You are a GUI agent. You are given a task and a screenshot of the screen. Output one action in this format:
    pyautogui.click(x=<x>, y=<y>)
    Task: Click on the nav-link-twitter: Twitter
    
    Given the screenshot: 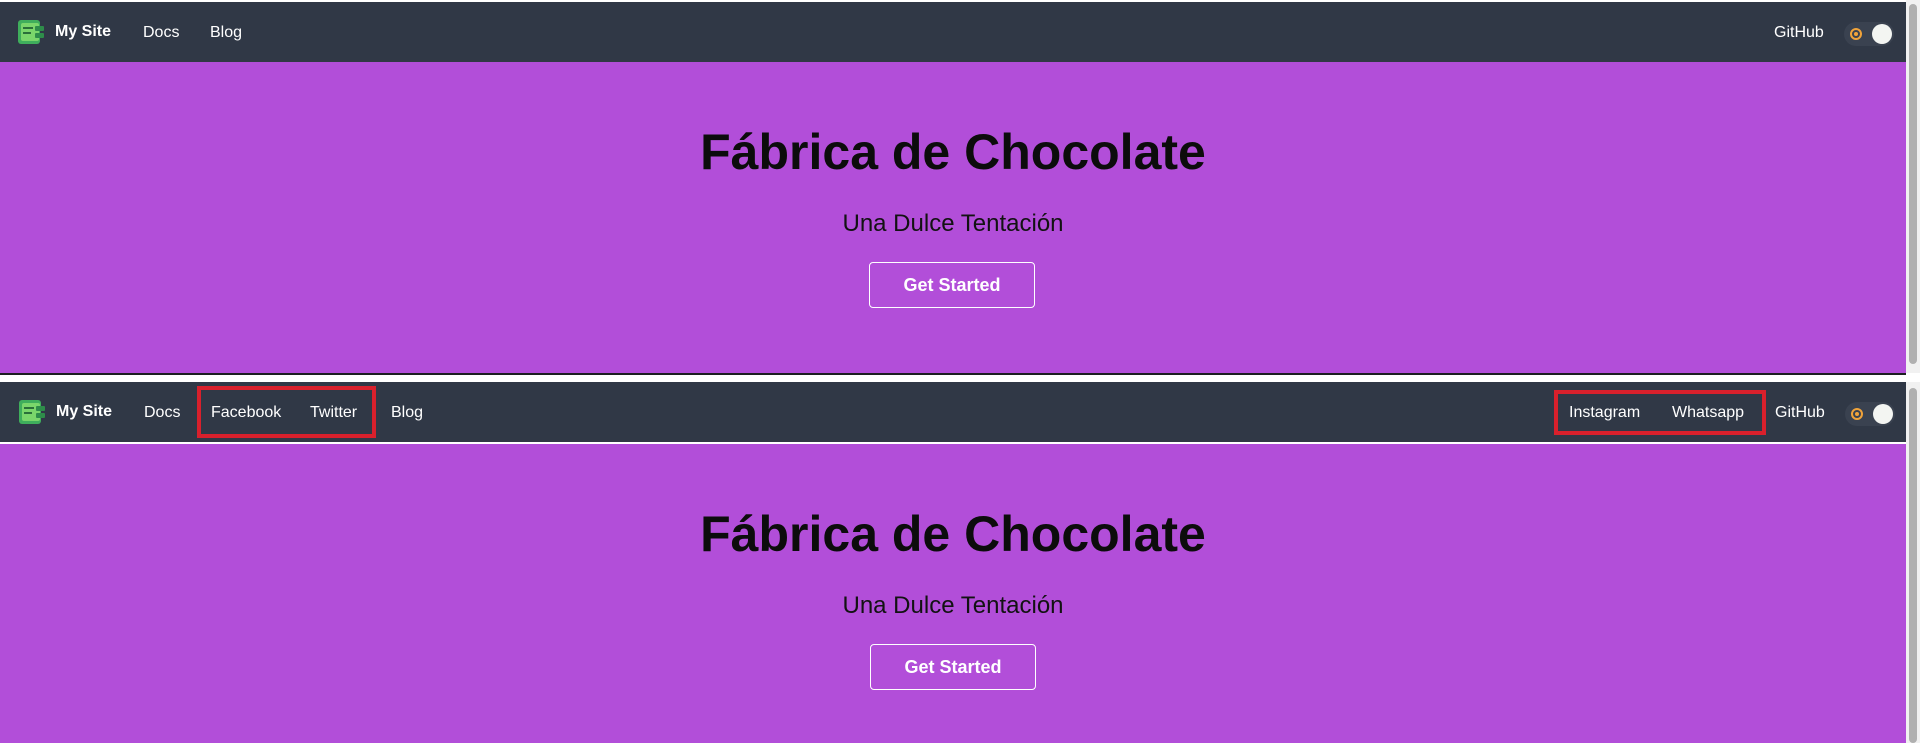 What is the action you would take?
    pyautogui.click(x=333, y=413)
    